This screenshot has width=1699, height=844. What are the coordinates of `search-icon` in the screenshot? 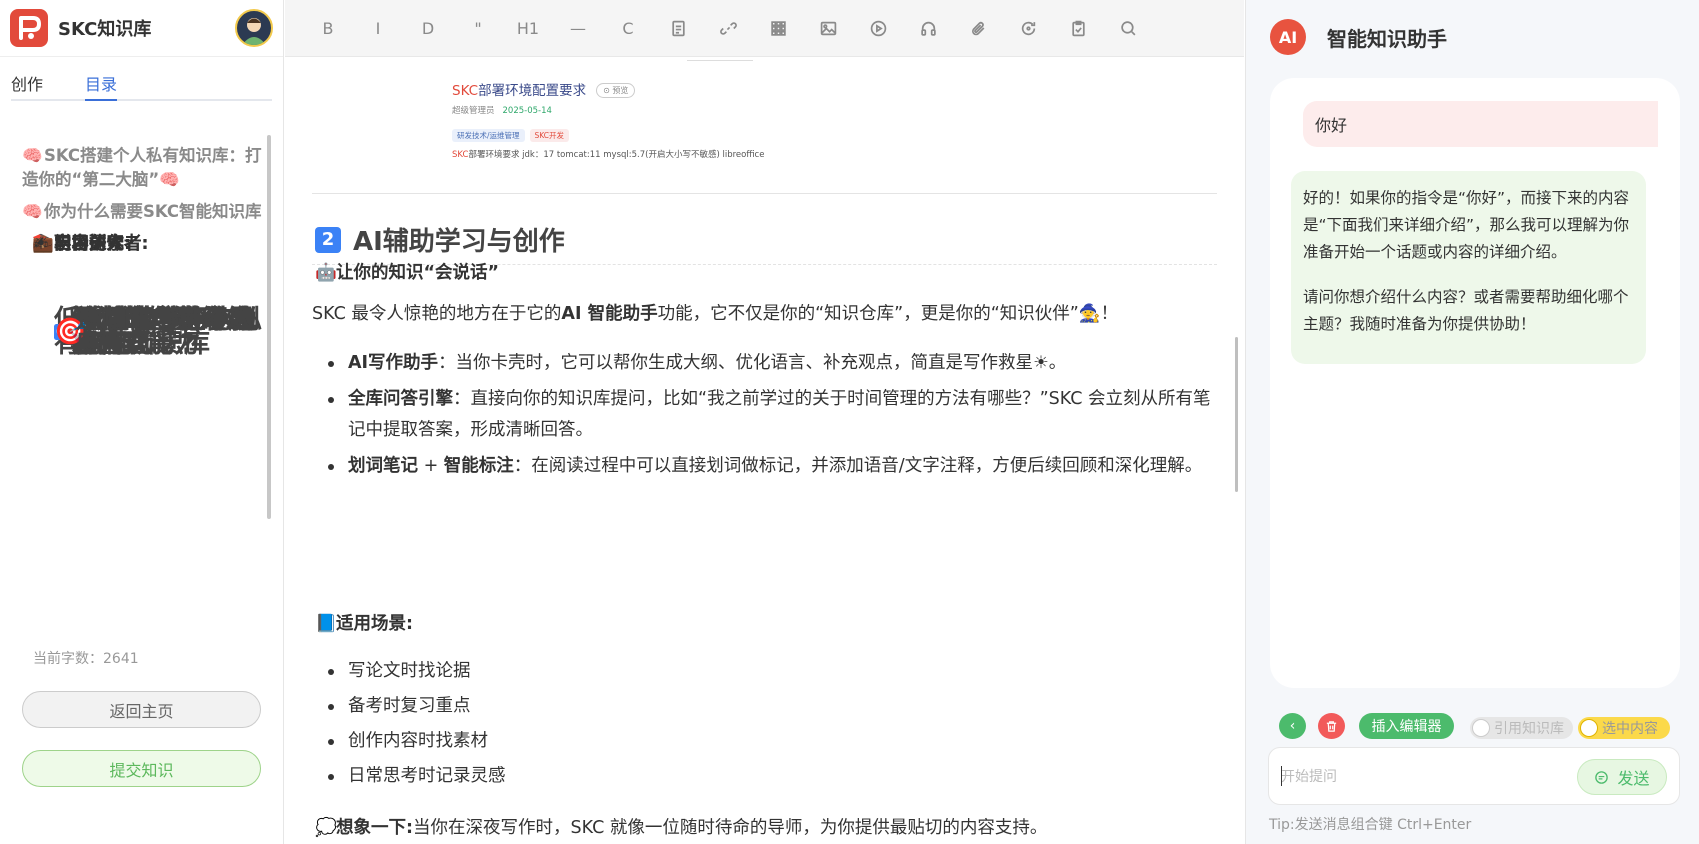 It's located at (1128, 28).